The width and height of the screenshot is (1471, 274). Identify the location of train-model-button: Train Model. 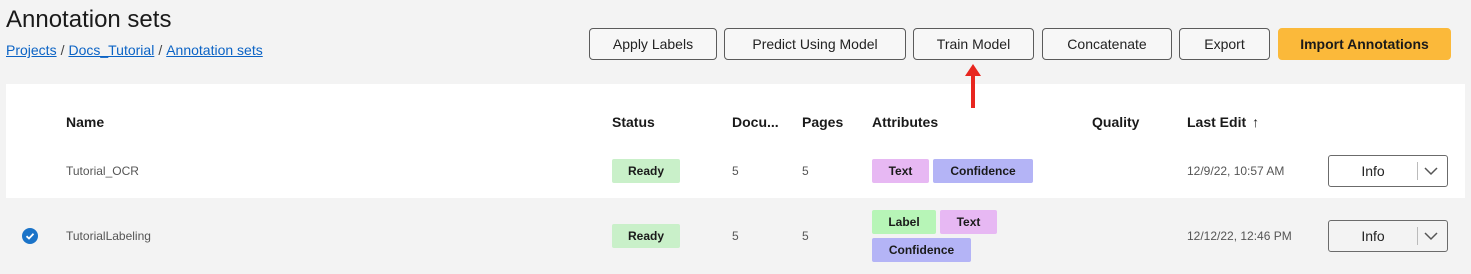
(973, 44).